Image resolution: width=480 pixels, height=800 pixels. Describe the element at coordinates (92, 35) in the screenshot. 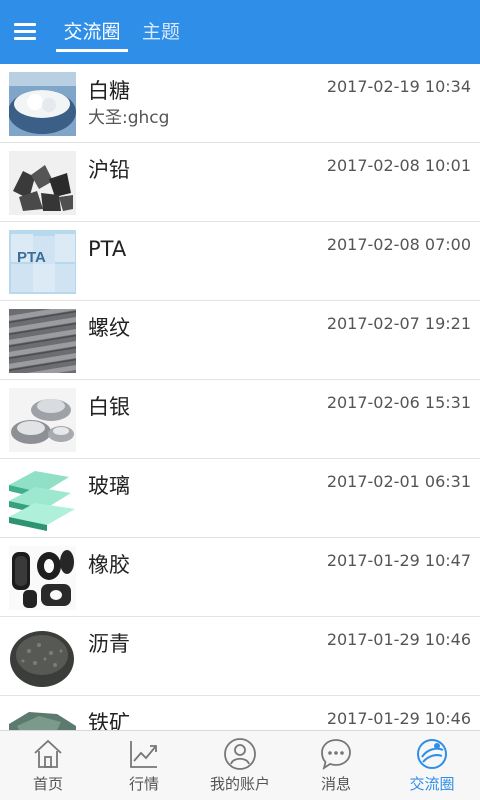

I see `tab-community: 交流圈` at that location.